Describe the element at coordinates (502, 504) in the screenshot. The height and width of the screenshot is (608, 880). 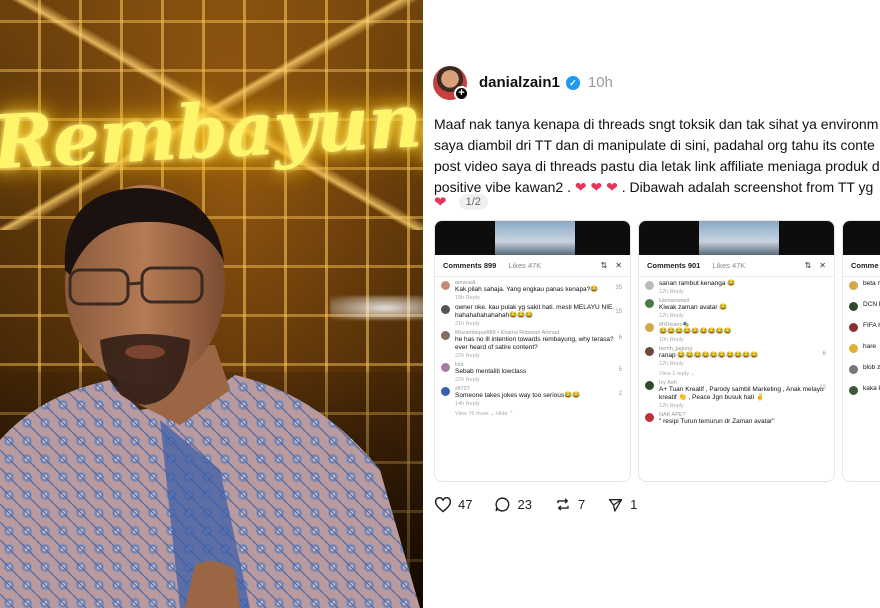
I see `comment-icon` at that location.